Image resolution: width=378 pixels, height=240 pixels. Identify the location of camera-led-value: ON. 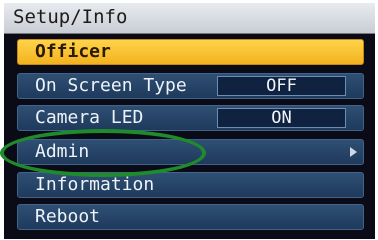
(281, 118).